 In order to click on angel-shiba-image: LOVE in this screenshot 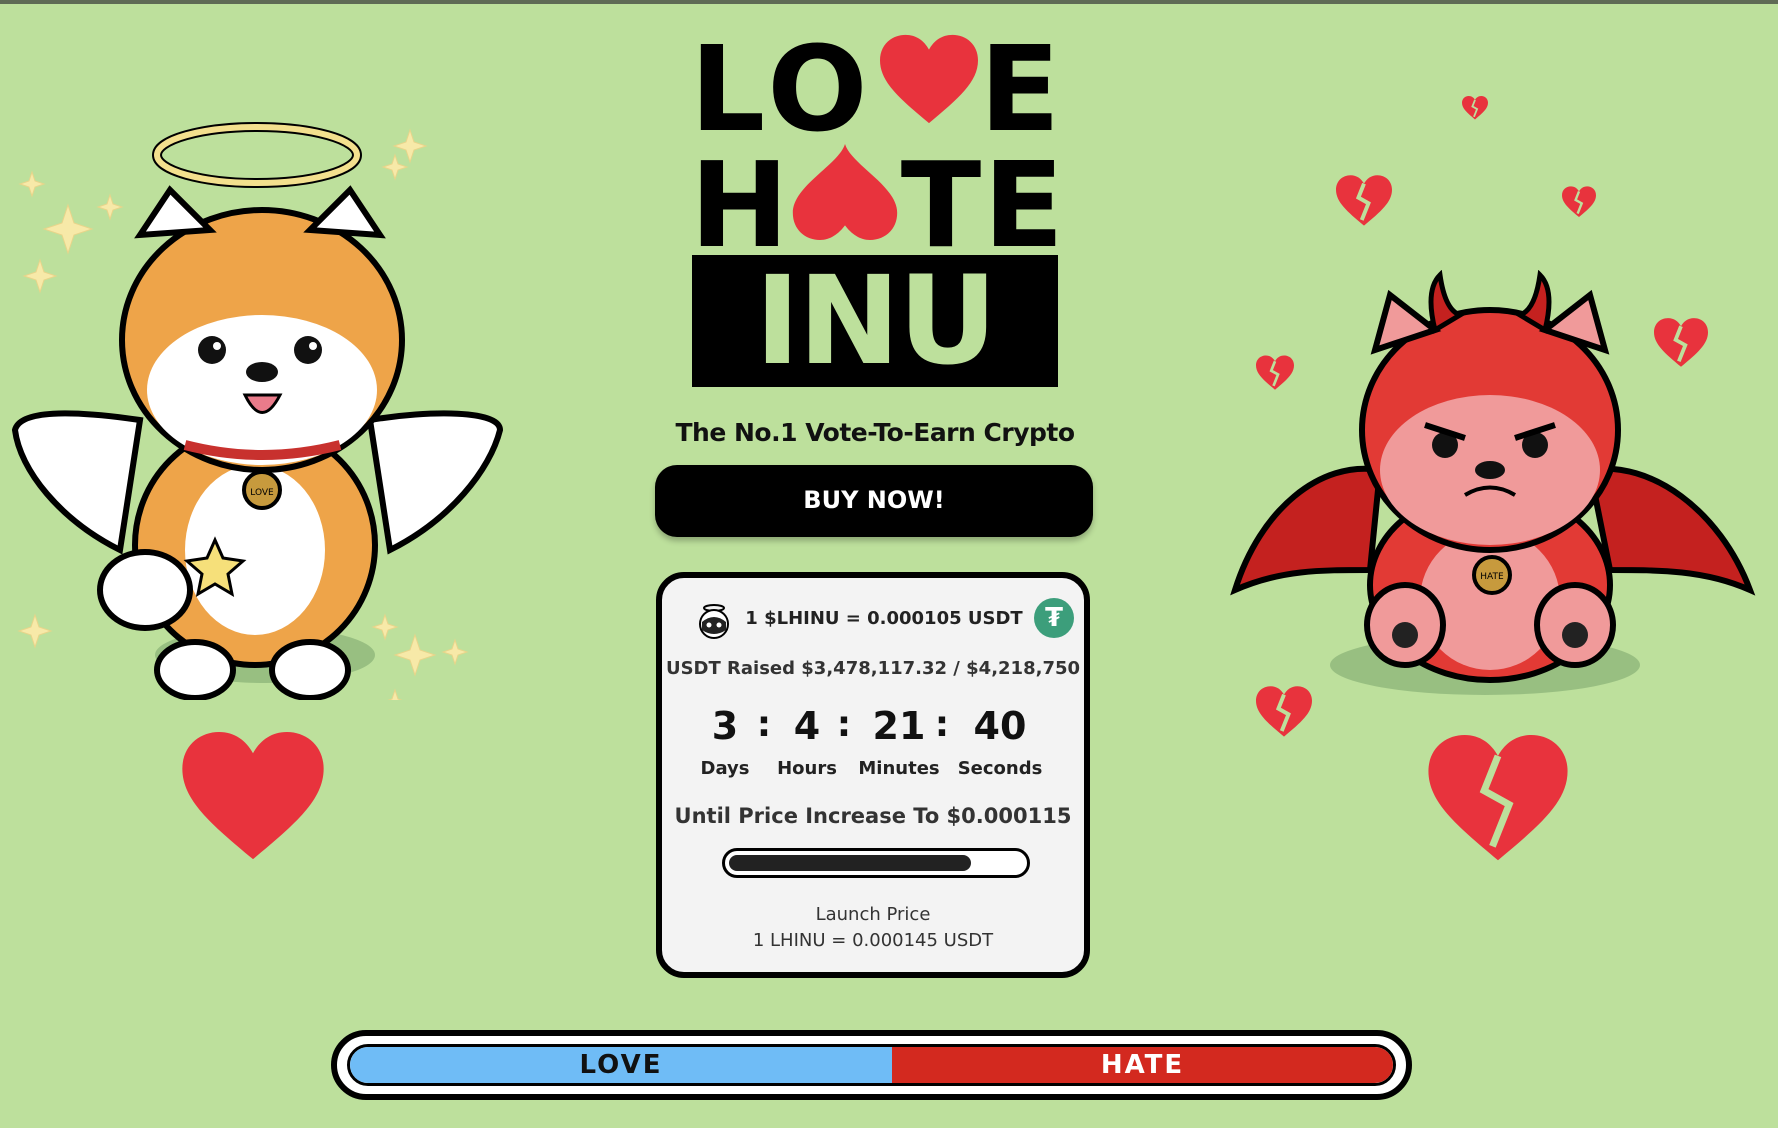, I will do `click(257, 411)`.